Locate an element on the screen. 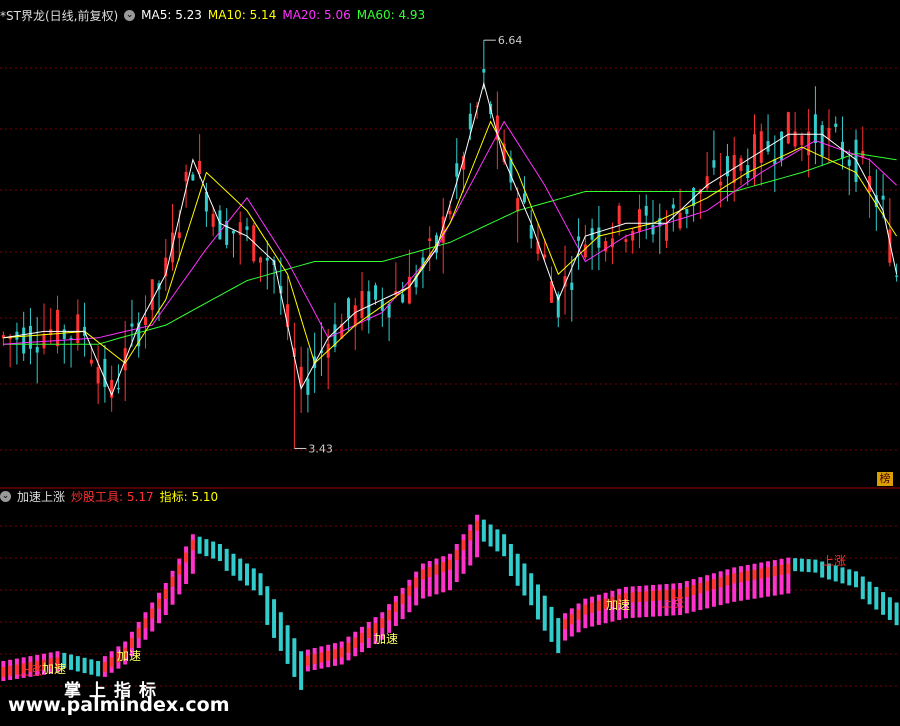  rank-flag-icon: 榜 is located at coordinates (885, 479).